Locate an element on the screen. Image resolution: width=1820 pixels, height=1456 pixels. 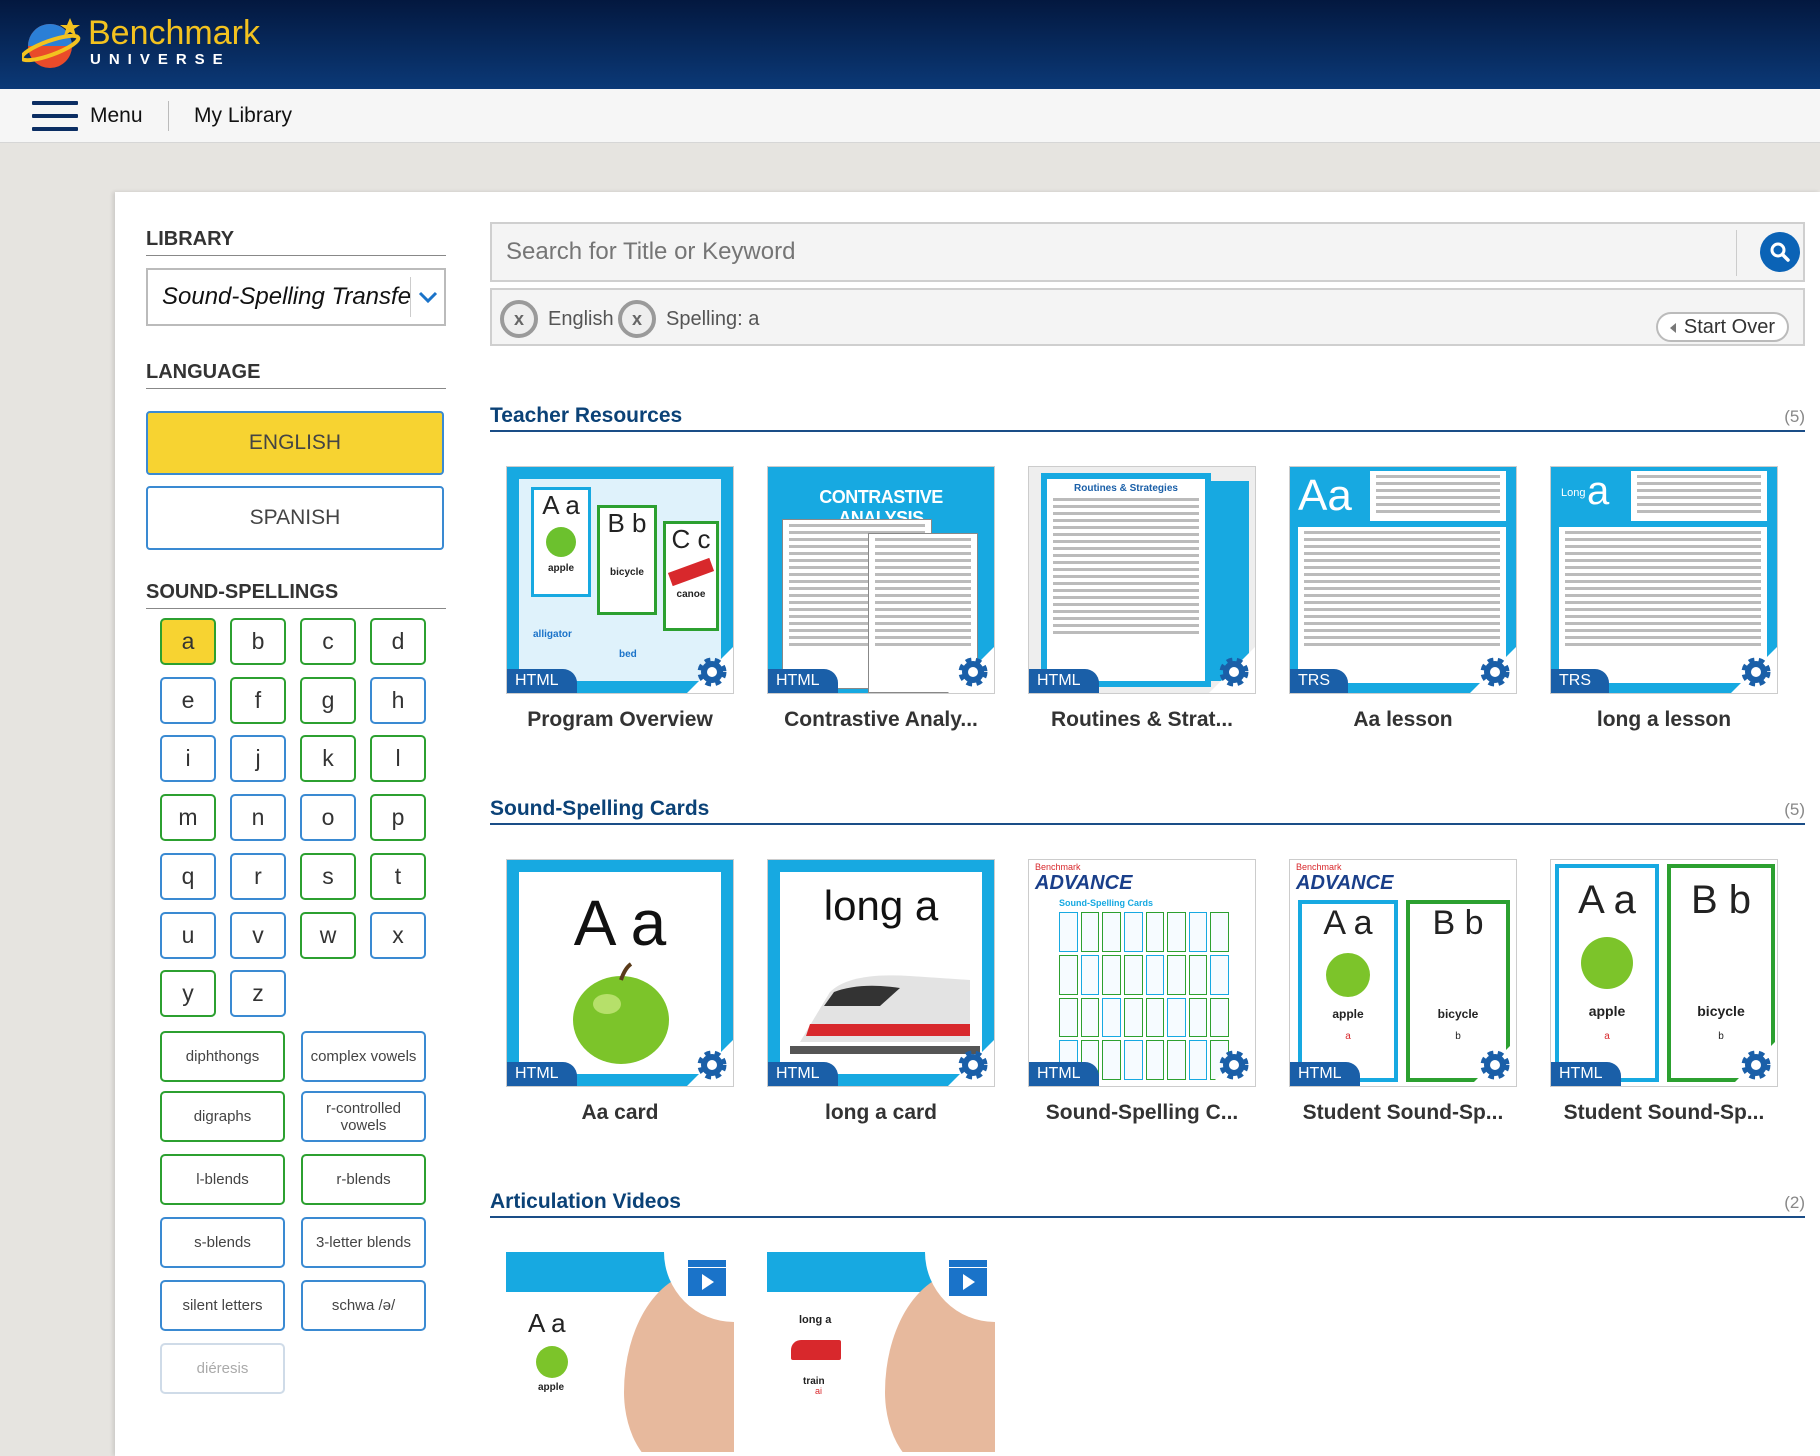
letter-button-j: j is located at coordinates (258, 759).